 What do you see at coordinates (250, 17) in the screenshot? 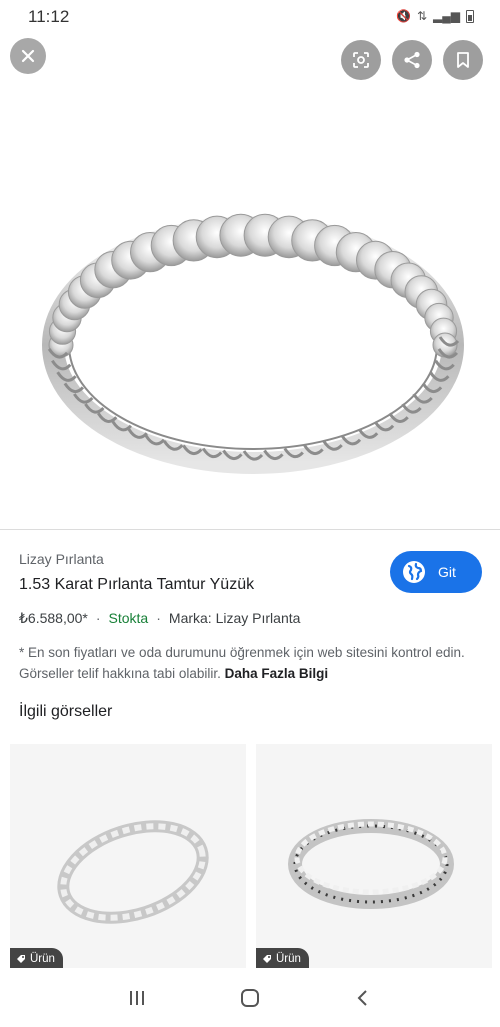
I see `status-bar: 11:12 🔇 ⇅ ▂▄▆` at bounding box center [250, 17].